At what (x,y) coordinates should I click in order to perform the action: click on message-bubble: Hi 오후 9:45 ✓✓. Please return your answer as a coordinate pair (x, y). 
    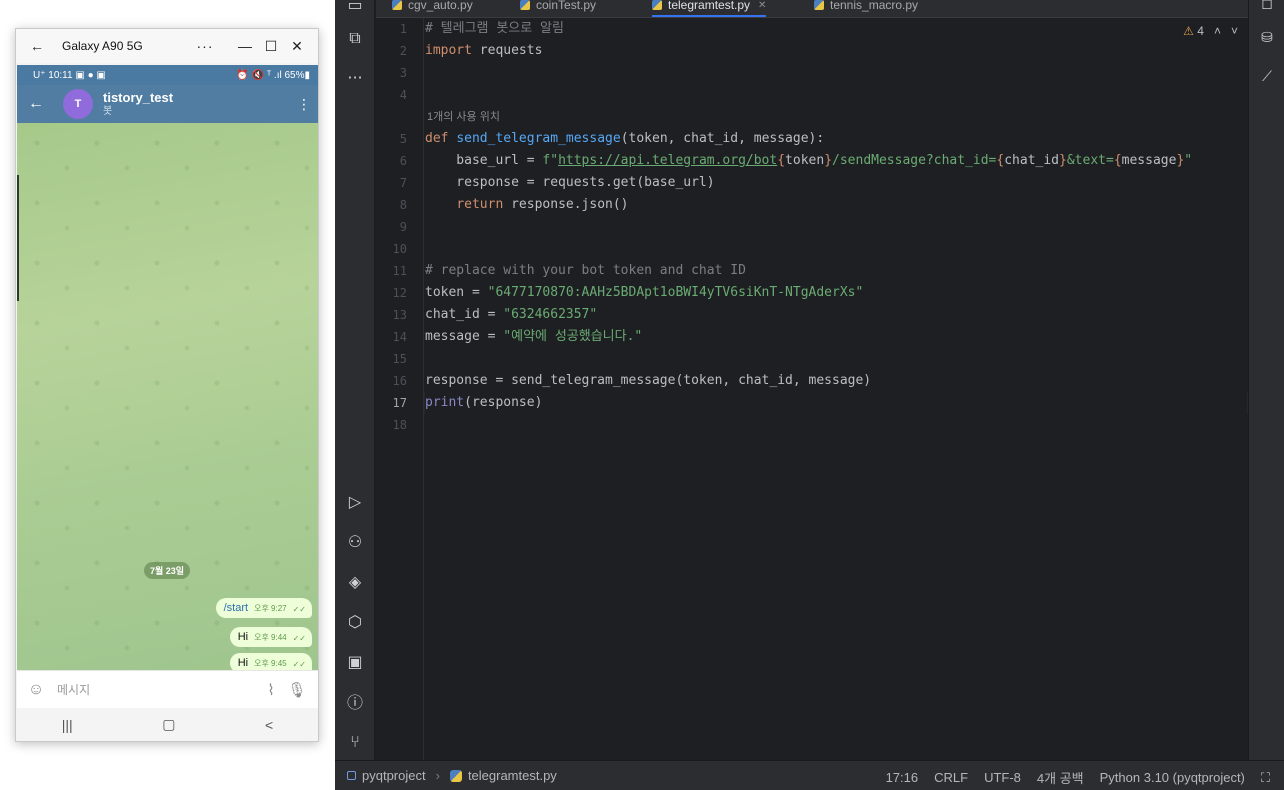
    Looking at the image, I should click on (270, 661).